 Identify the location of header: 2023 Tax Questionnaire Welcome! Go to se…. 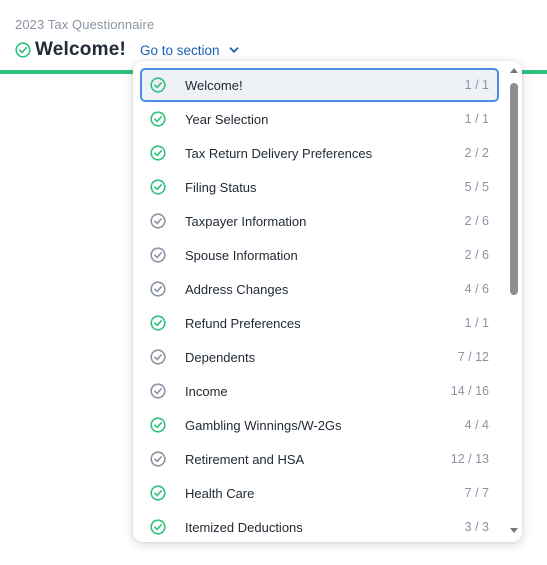
(281, 39).